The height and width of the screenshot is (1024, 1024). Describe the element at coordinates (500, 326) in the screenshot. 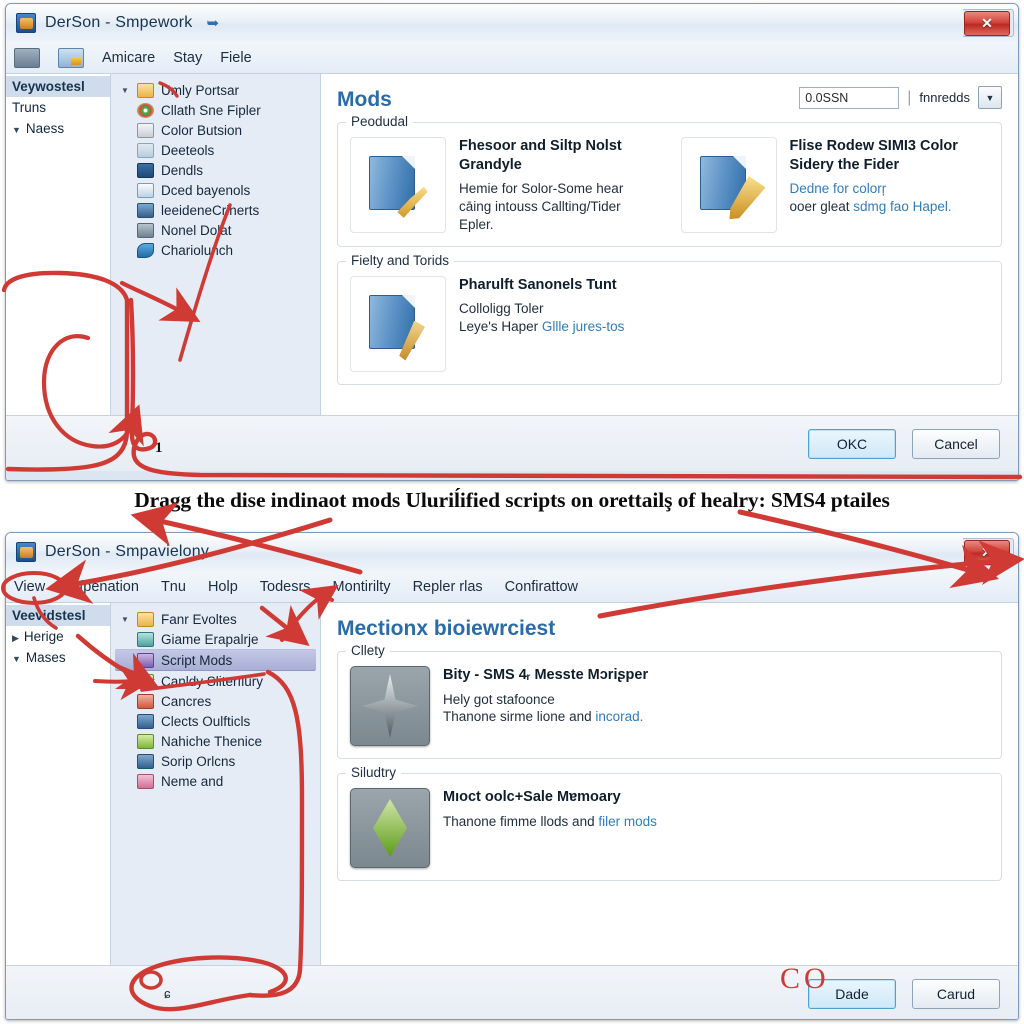

I see `description-text: Leye's Haper` at that location.